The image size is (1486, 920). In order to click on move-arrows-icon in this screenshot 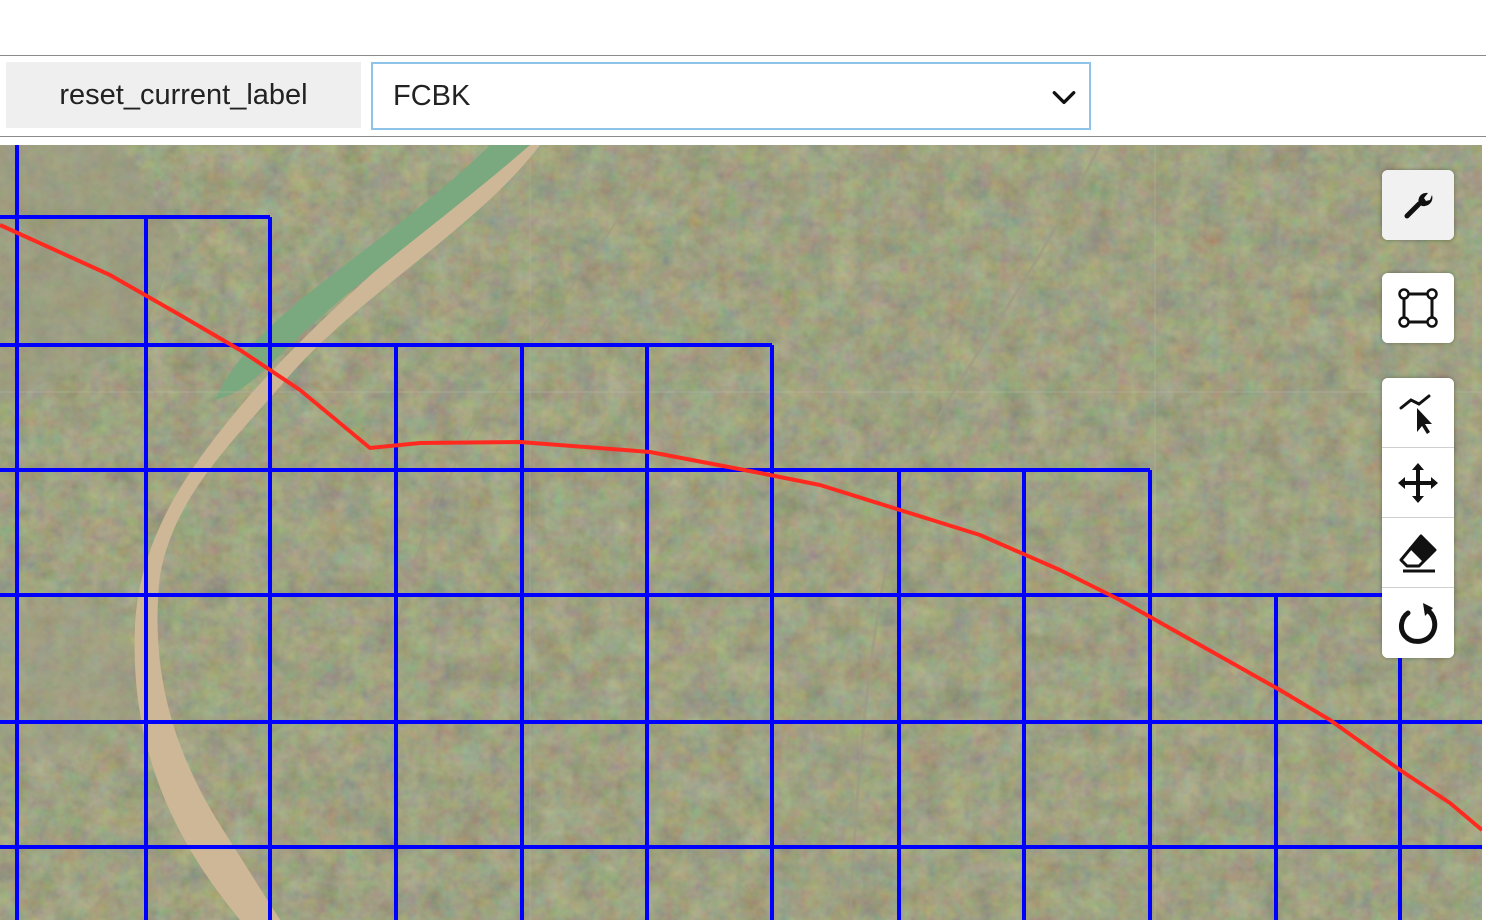, I will do `click(1418, 482)`.